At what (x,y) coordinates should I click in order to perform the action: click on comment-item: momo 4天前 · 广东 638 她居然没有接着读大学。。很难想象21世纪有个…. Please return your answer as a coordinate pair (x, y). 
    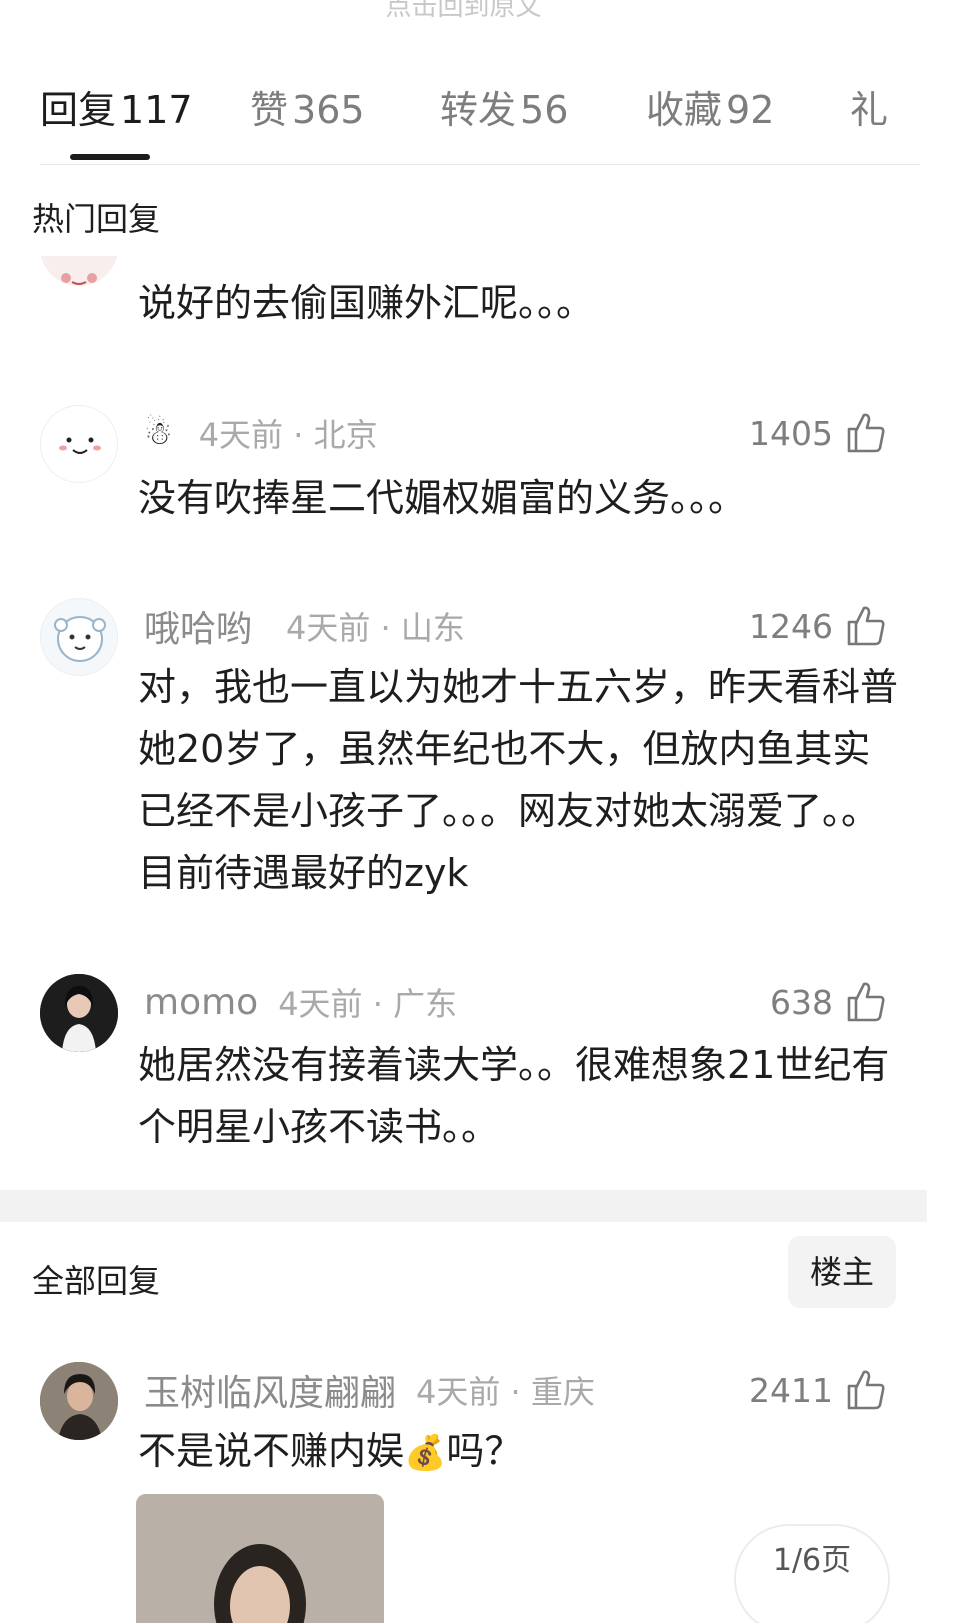
    Looking at the image, I should click on (463, 1074).